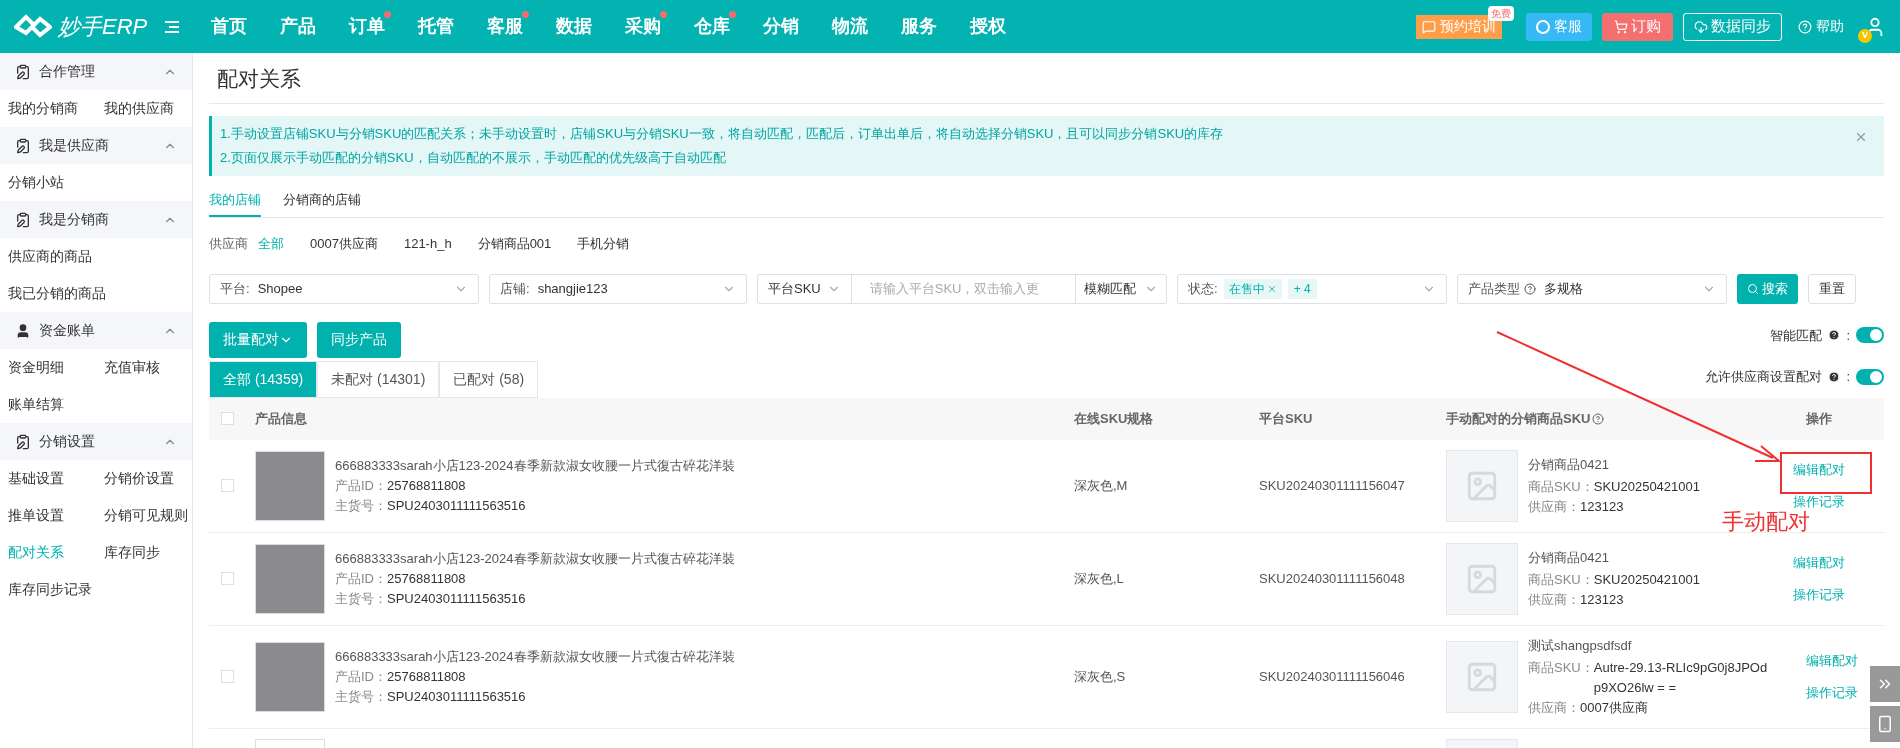 Image resolution: width=1900 pixels, height=748 pixels. I want to click on cart-icon, so click(1621, 26).